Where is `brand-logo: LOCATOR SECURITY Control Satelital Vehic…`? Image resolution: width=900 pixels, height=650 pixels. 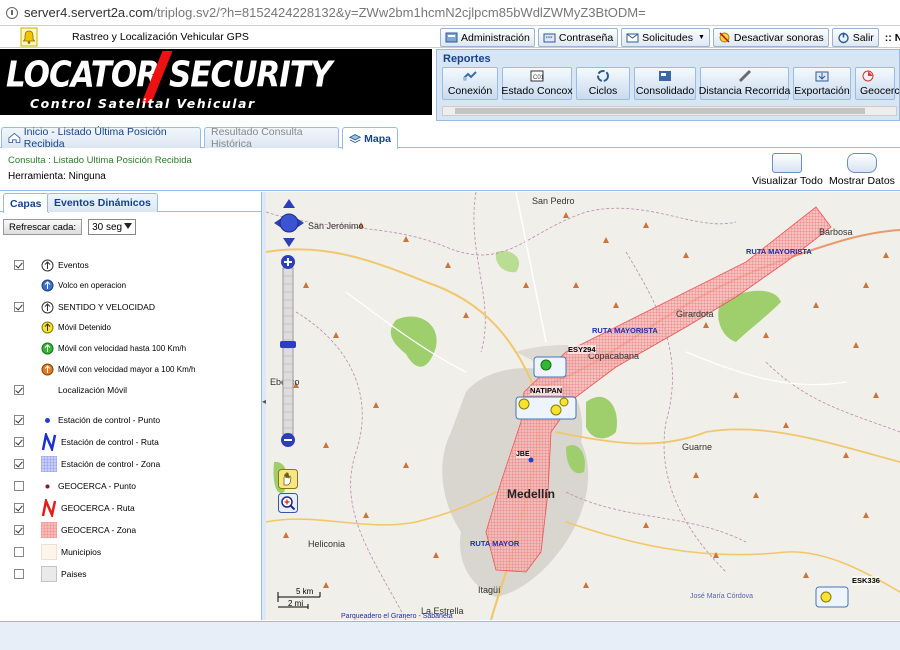 brand-logo: LOCATOR SECURITY Control Satelital Vehic… is located at coordinates (216, 82).